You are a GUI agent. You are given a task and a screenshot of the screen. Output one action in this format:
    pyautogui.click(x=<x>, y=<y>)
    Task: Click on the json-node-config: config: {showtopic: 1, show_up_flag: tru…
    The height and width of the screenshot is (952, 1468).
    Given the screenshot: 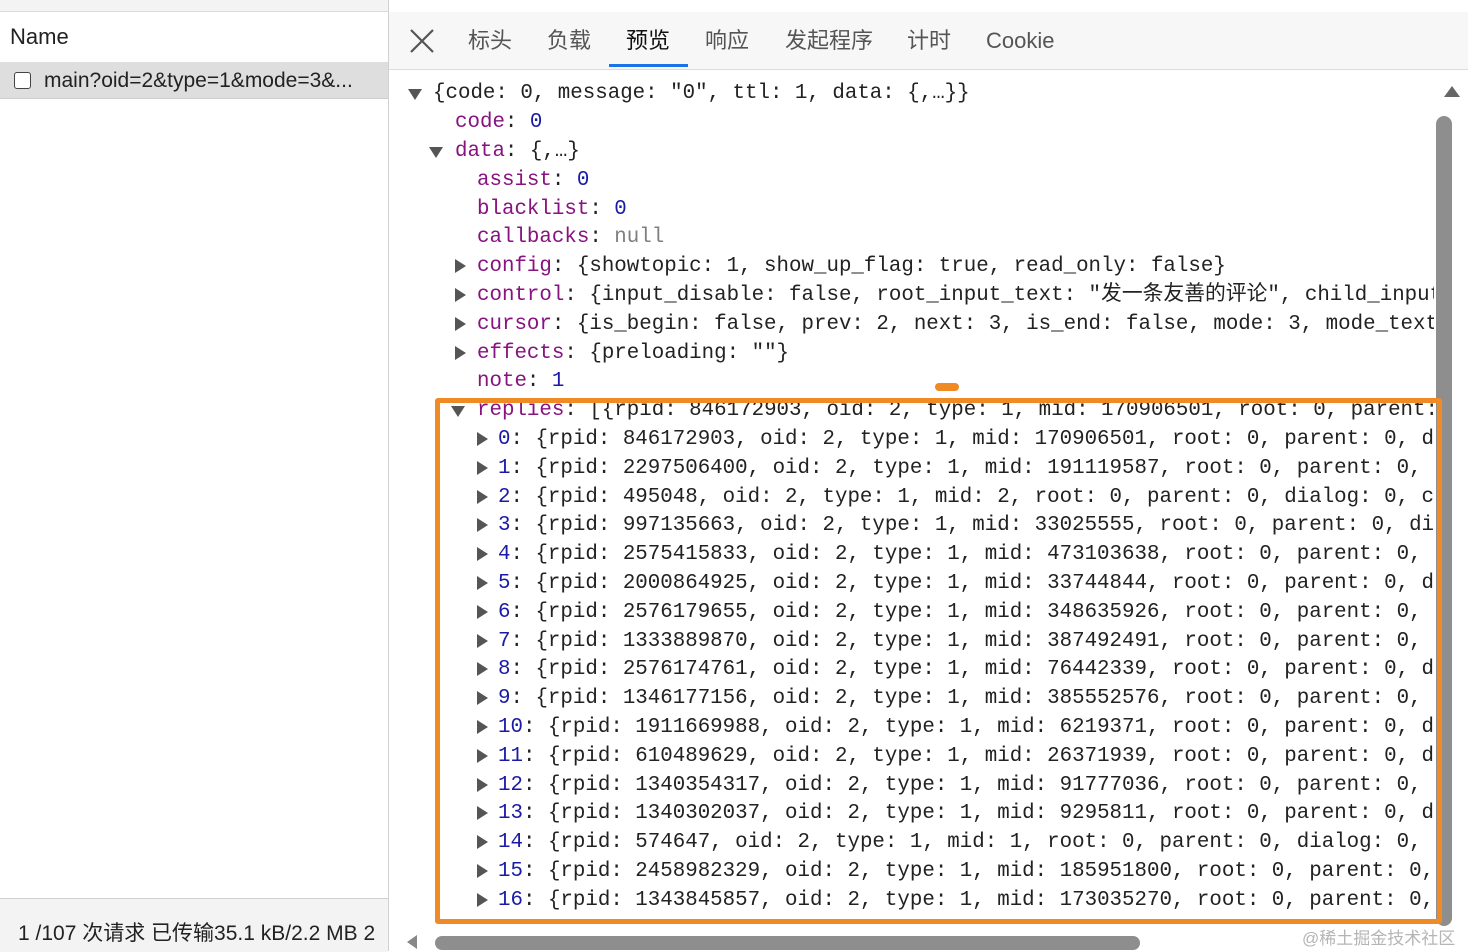 What is the action you would take?
    pyautogui.click(x=851, y=266)
    